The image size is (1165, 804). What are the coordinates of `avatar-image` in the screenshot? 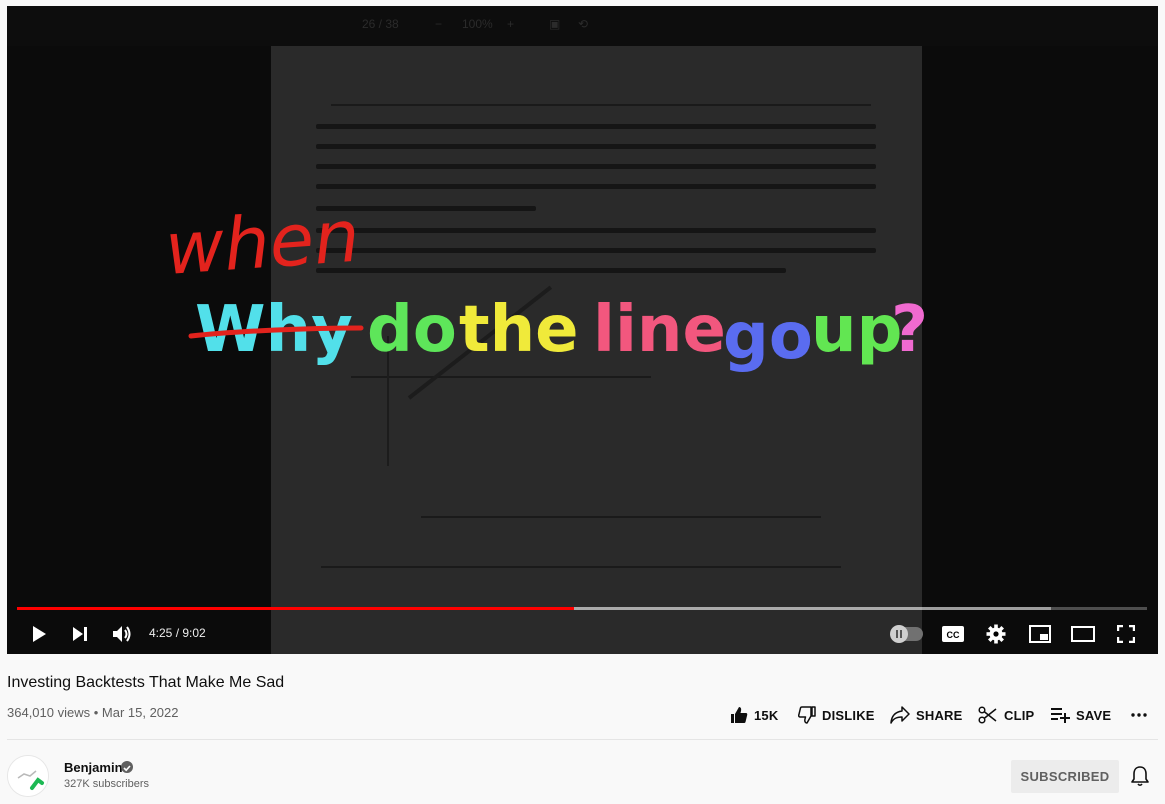 It's located at (28, 776).